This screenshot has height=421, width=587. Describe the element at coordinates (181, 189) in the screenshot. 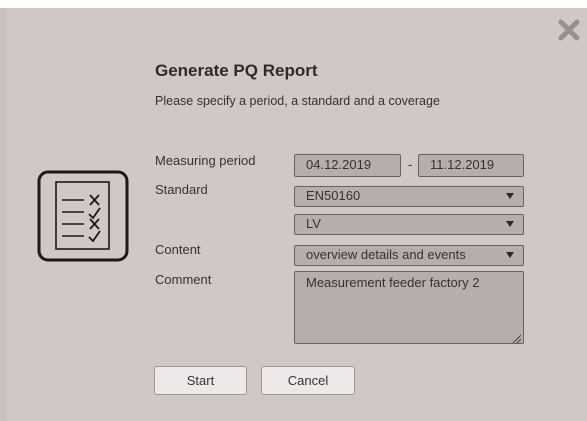

I see `standard-label: Standard` at that location.